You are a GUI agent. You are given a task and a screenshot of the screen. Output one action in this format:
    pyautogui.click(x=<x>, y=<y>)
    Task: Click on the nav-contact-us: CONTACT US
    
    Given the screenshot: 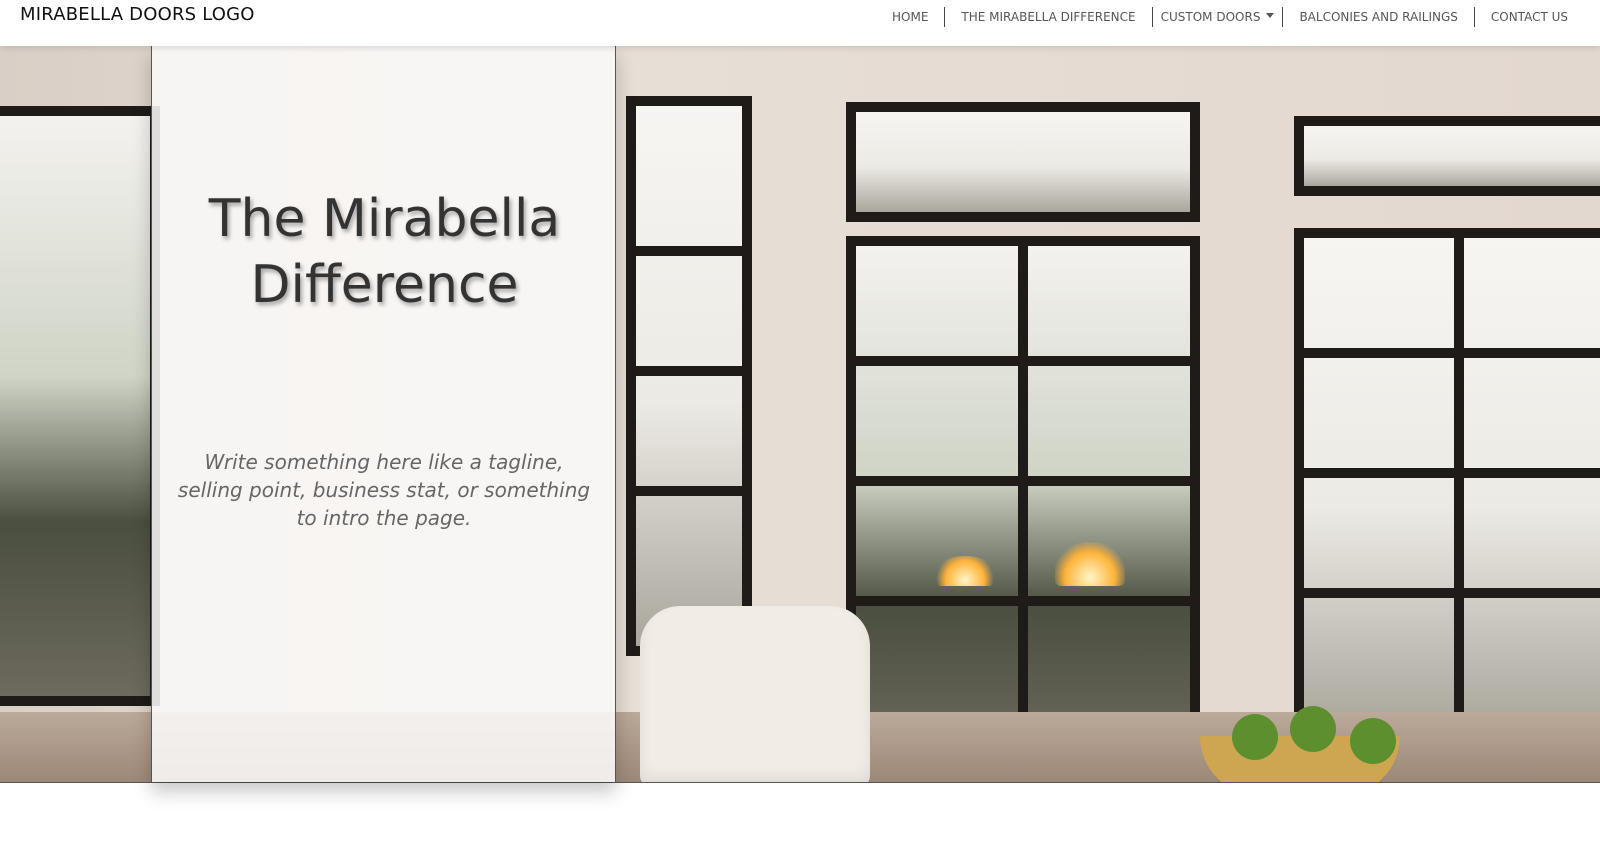 What is the action you would take?
    pyautogui.click(x=1529, y=17)
    